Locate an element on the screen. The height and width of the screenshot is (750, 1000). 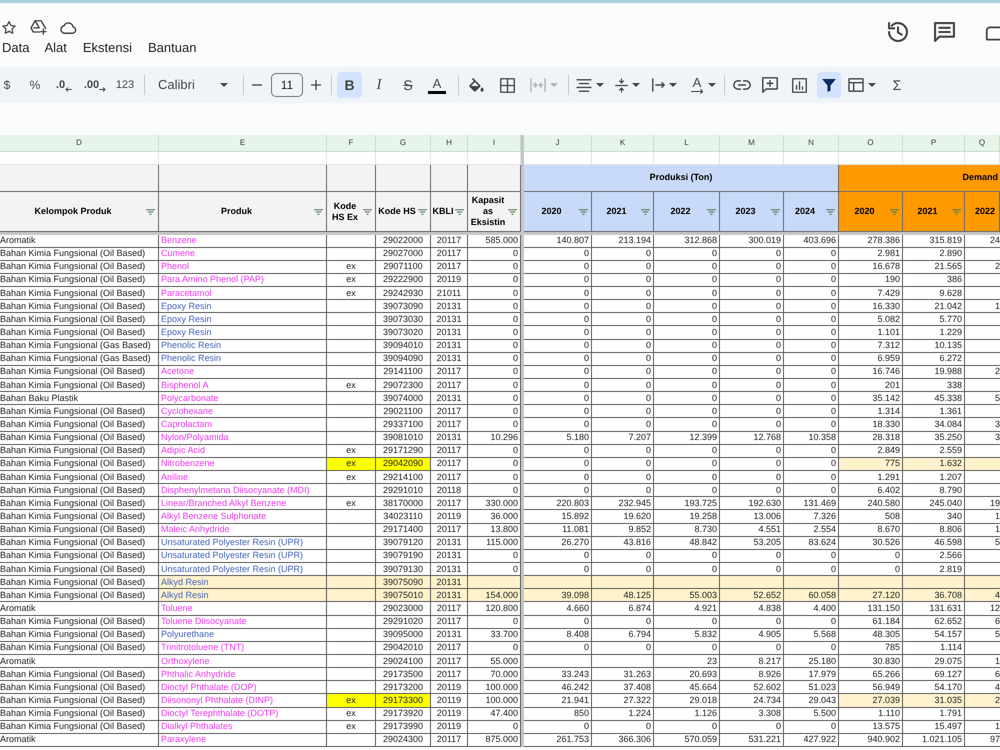
star-icon is located at coordinates (9, 27).